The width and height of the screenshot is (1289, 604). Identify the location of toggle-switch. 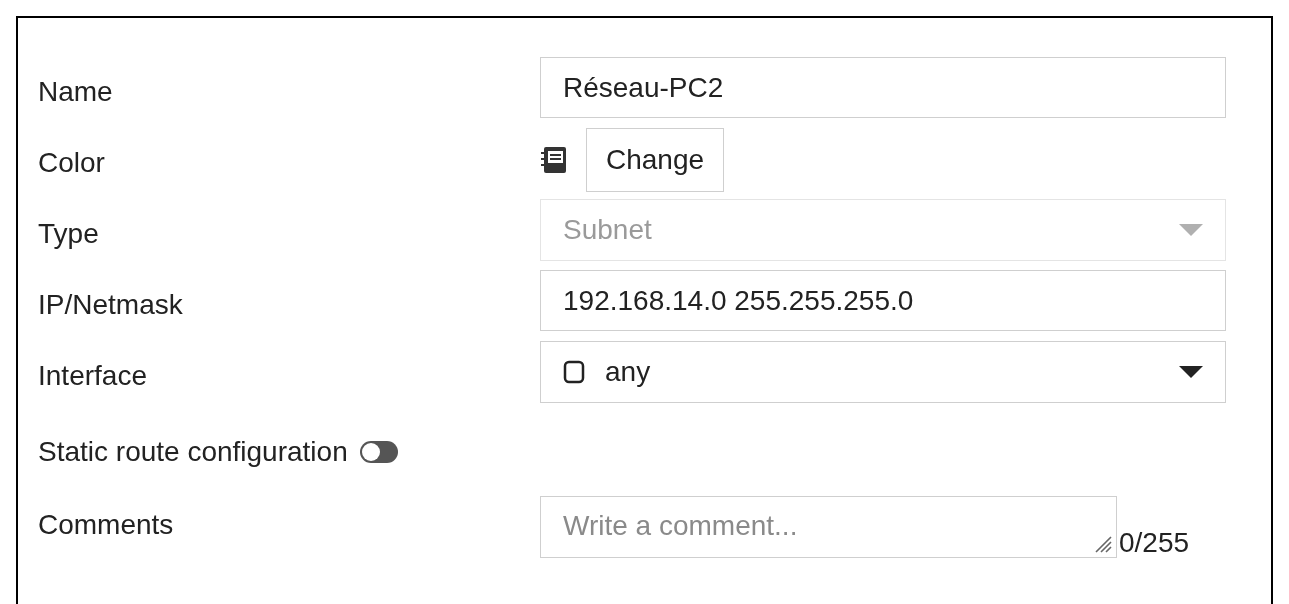
(378, 452).